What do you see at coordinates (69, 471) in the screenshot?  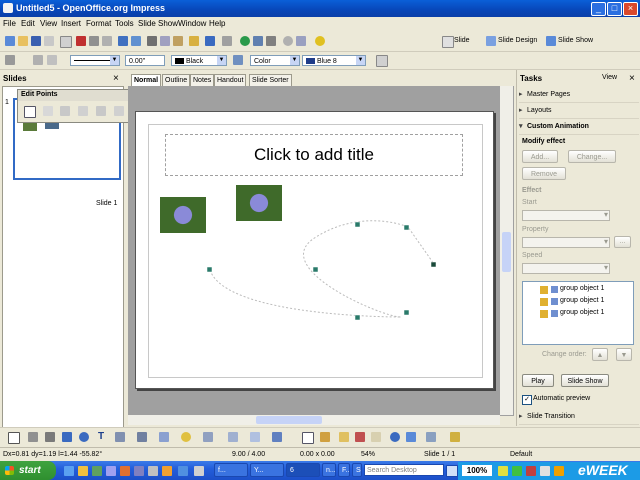 I see `quicklaunch-ie-icon` at bounding box center [69, 471].